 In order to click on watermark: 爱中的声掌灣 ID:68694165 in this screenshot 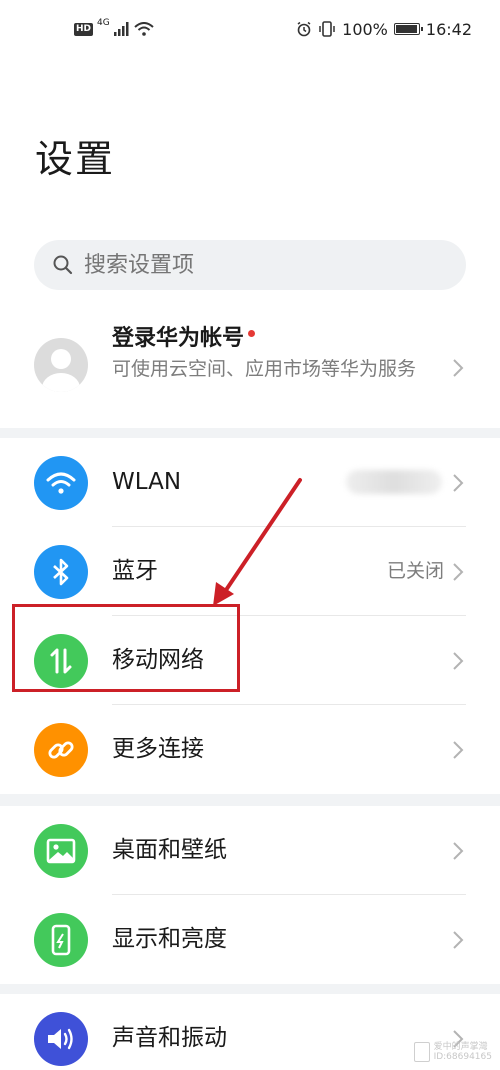, I will do `click(452, 1052)`.